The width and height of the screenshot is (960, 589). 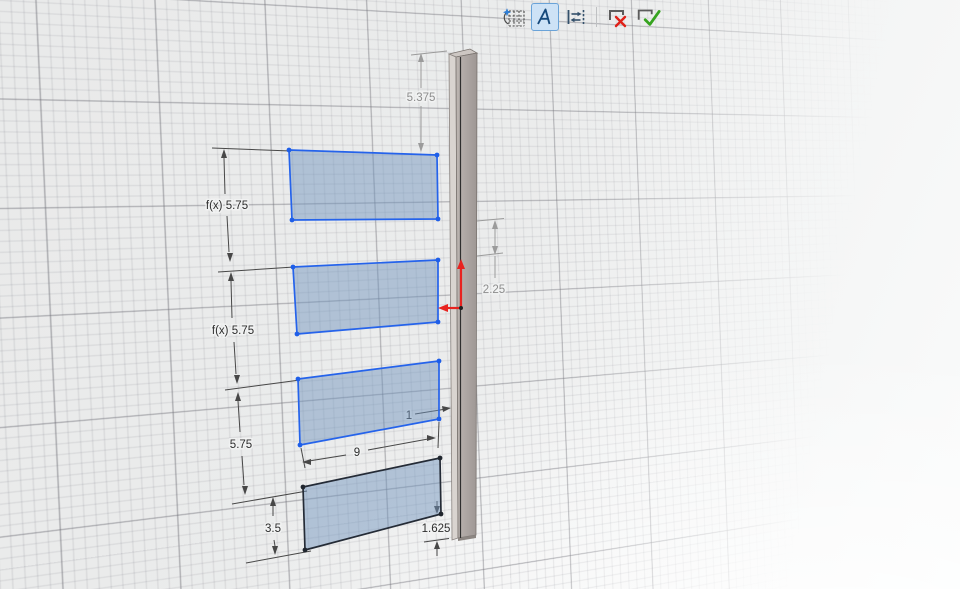 I want to click on dimension-pitch-2: f(x) 5.75, so click(x=255, y=331).